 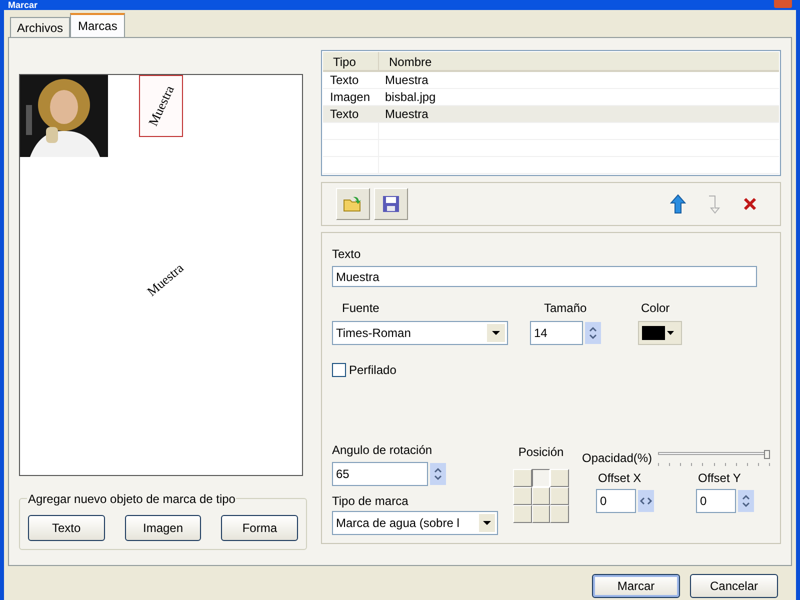 I want to click on field-label: Texto, so click(x=347, y=254).